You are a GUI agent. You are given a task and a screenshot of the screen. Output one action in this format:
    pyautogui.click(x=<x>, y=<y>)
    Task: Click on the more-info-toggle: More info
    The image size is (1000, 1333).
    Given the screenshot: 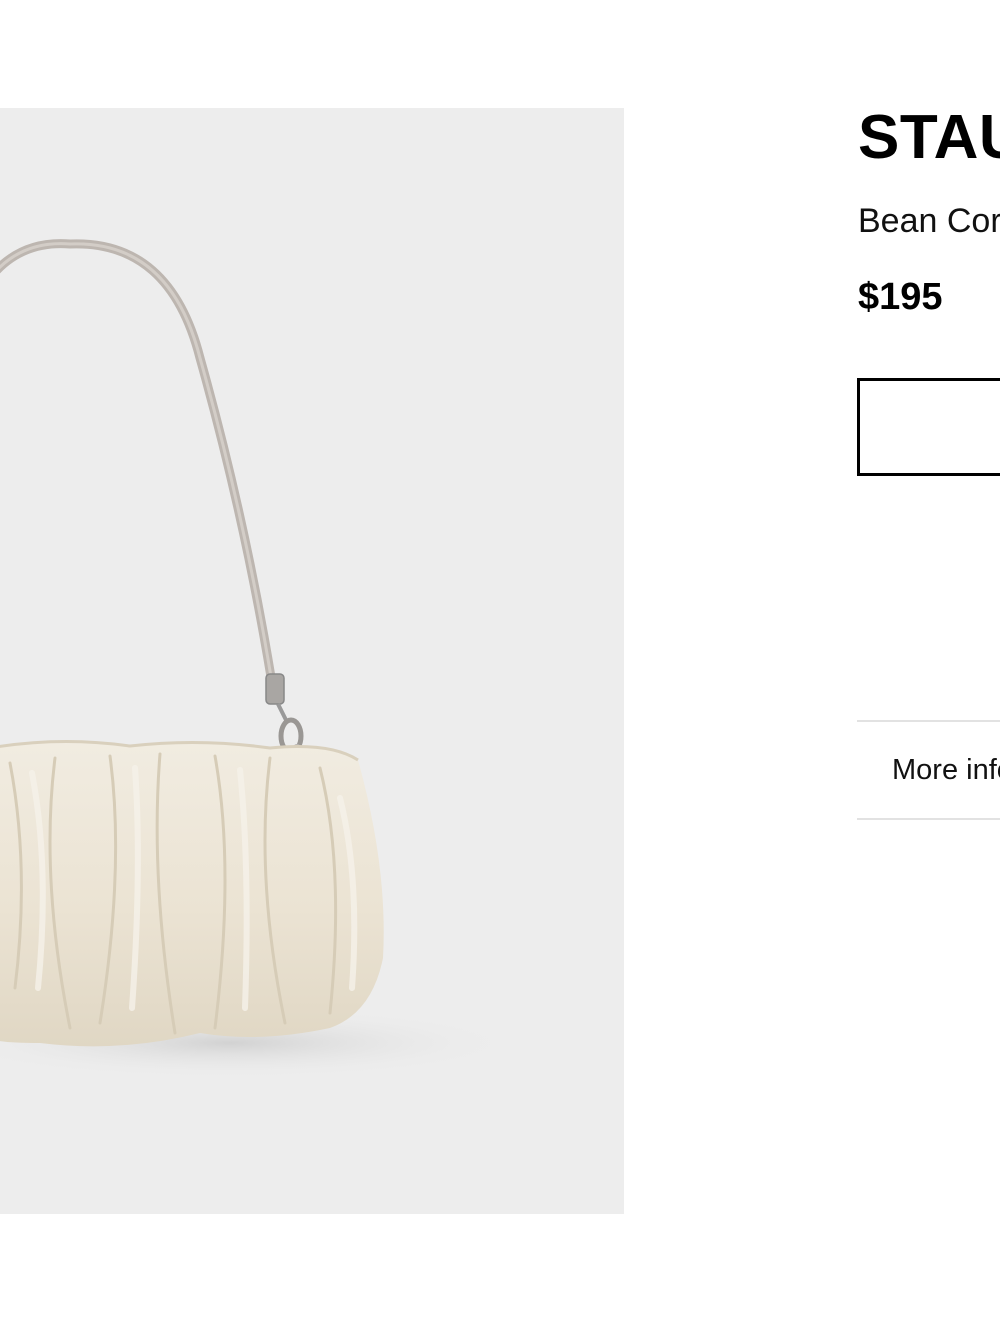 What is the action you would take?
    pyautogui.click(x=946, y=770)
    